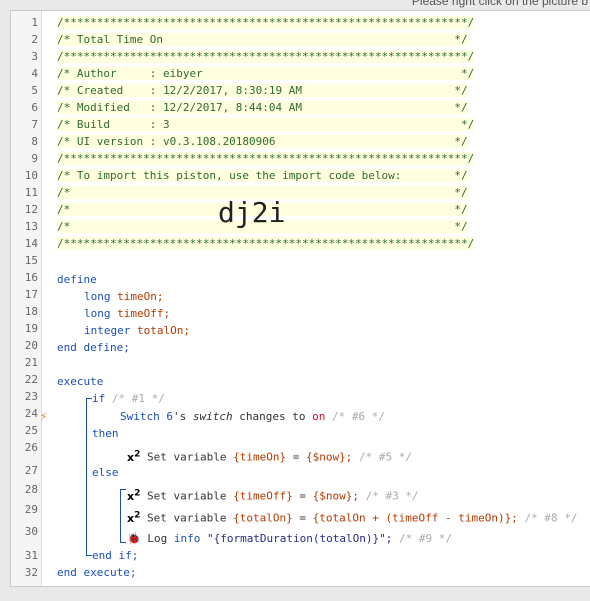 The height and width of the screenshot is (601, 590). Describe the element at coordinates (252, 416) in the screenshot. I see `switch-condition: Switch 6's switch changes to on /* #6 */` at that location.